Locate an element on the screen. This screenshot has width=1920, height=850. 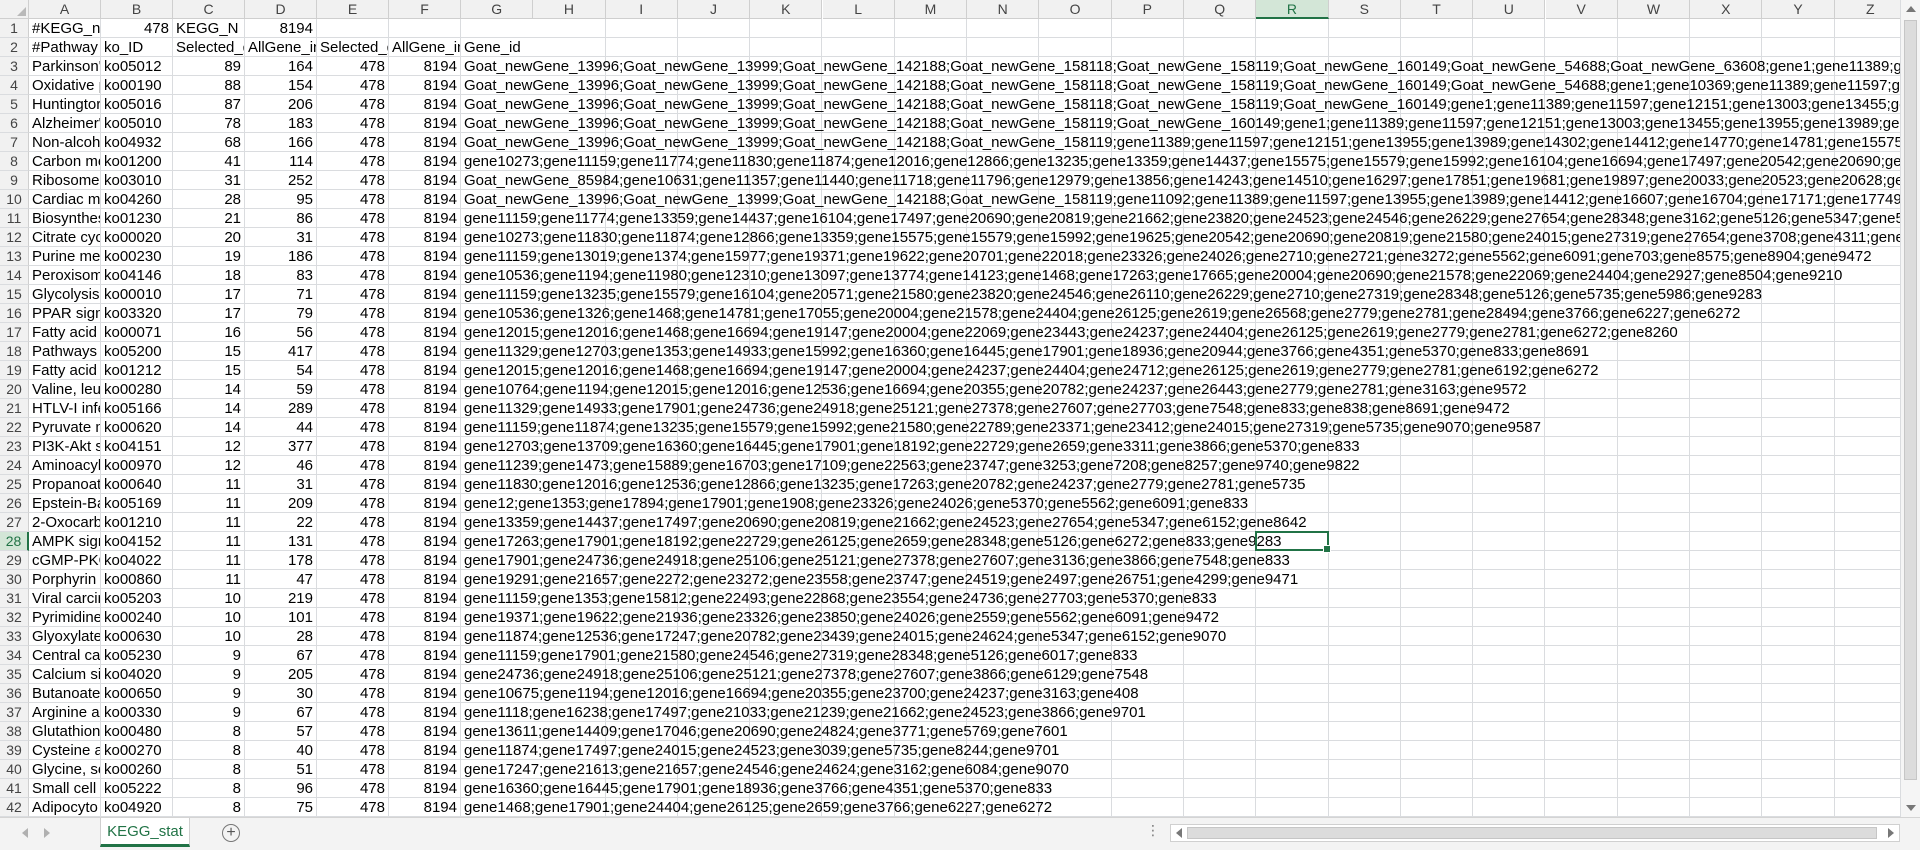
row-header: 36 is located at coordinates (14, 693).